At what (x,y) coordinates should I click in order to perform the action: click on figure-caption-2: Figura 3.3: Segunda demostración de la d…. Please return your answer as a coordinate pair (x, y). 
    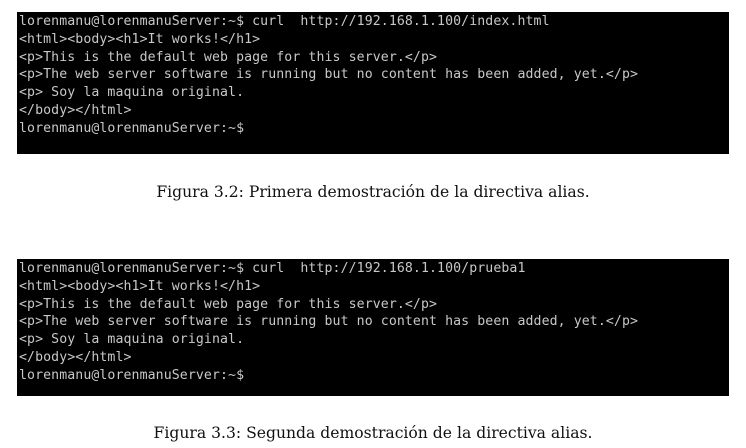
    Looking at the image, I should click on (373, 433).